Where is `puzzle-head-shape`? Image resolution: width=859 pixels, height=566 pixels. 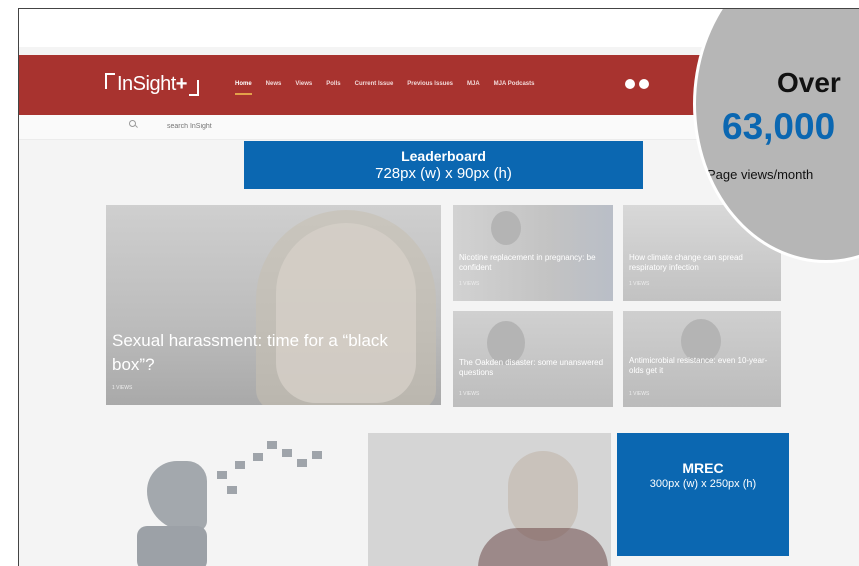
puzzle-head-shape is located at coordinates (177, 496).